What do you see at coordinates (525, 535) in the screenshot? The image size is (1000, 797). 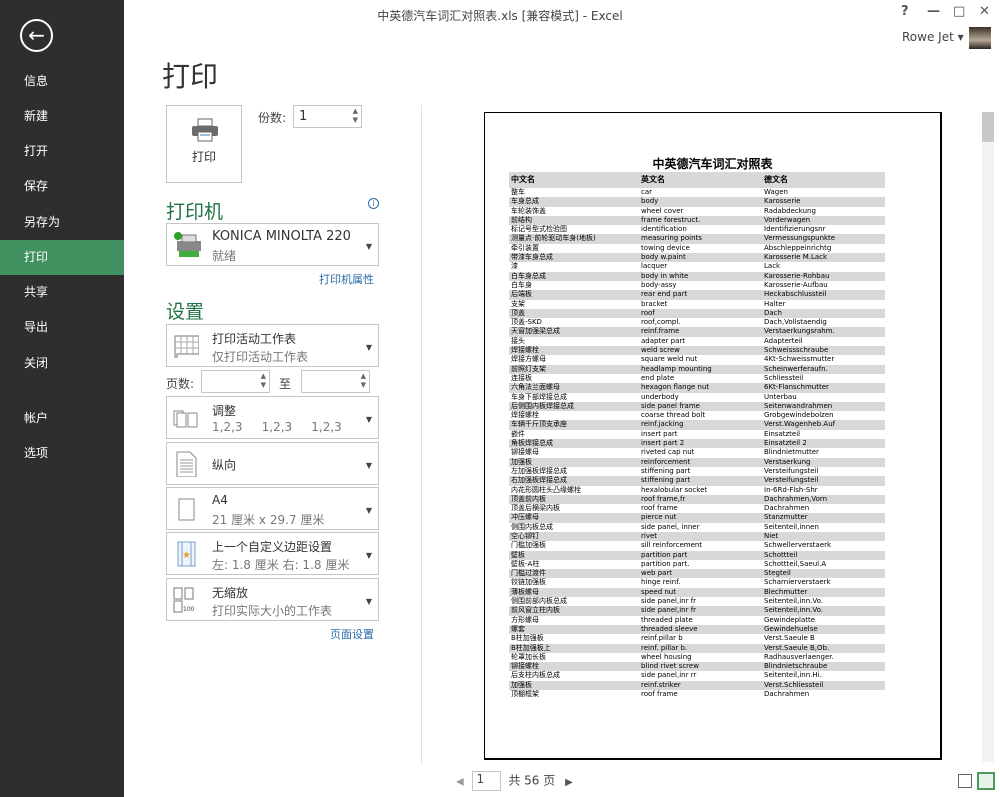 I see `table-cell: 空心铆钉` at bounding box center [525, 535].